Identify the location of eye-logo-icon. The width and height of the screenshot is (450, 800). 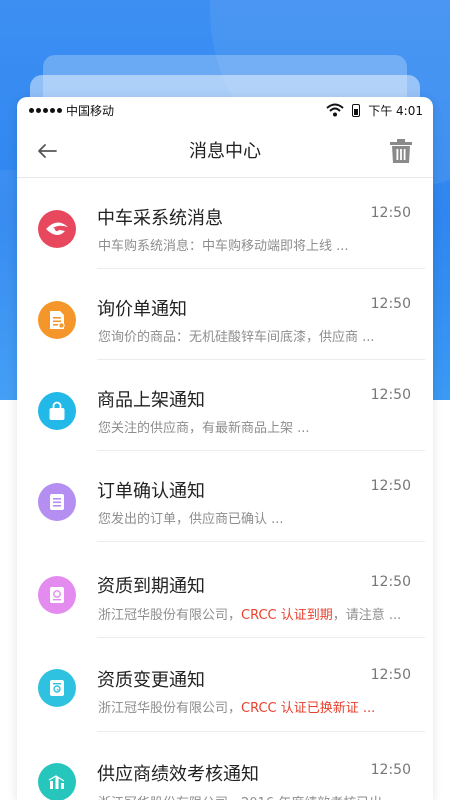
(57, 229).